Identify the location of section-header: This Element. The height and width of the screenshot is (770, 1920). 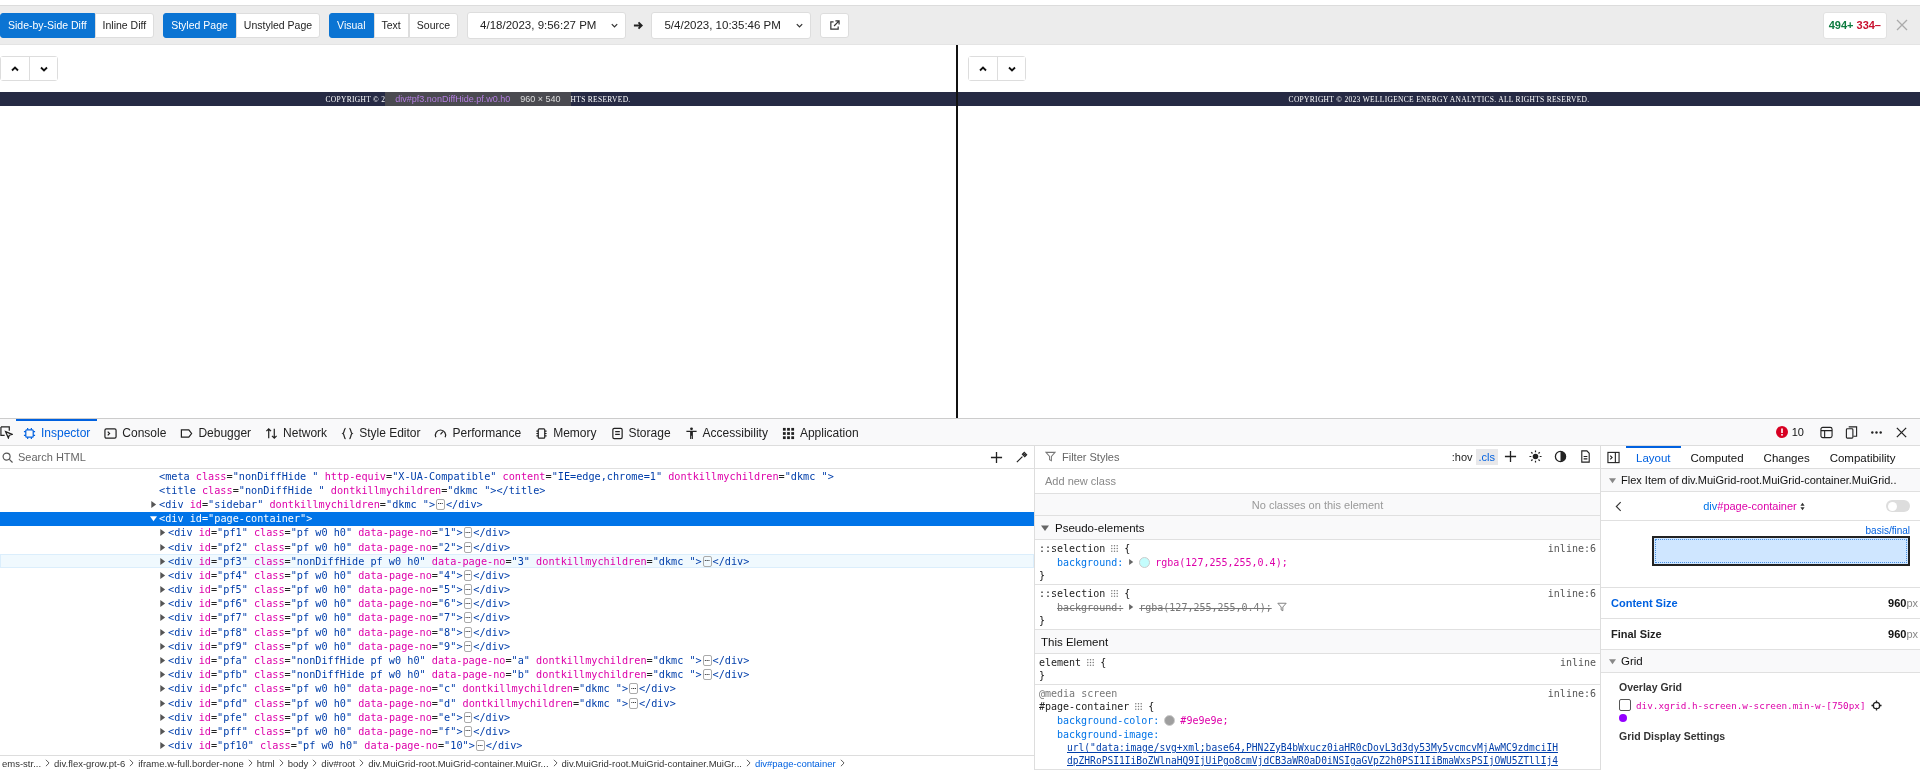
(1317, 642).